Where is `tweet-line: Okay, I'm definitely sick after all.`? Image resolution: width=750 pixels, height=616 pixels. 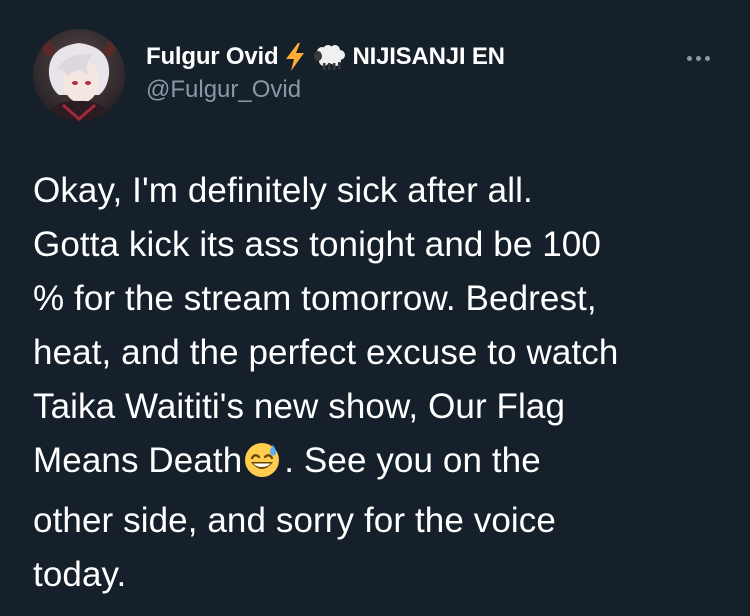
tweet-line: Okay, I'm definitely sick after all. is located at coordinates (283, 190).